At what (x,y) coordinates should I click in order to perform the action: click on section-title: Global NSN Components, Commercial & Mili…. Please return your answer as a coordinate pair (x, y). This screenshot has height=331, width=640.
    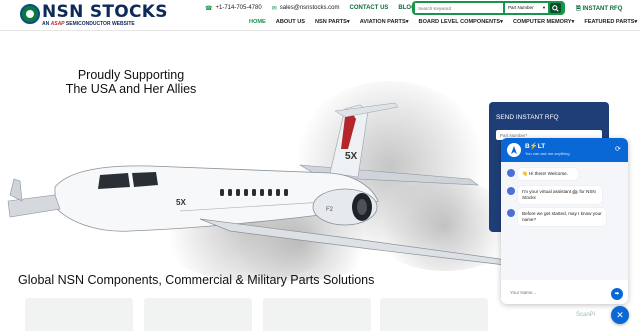
    Looking at the image, I should click on (196, 280).